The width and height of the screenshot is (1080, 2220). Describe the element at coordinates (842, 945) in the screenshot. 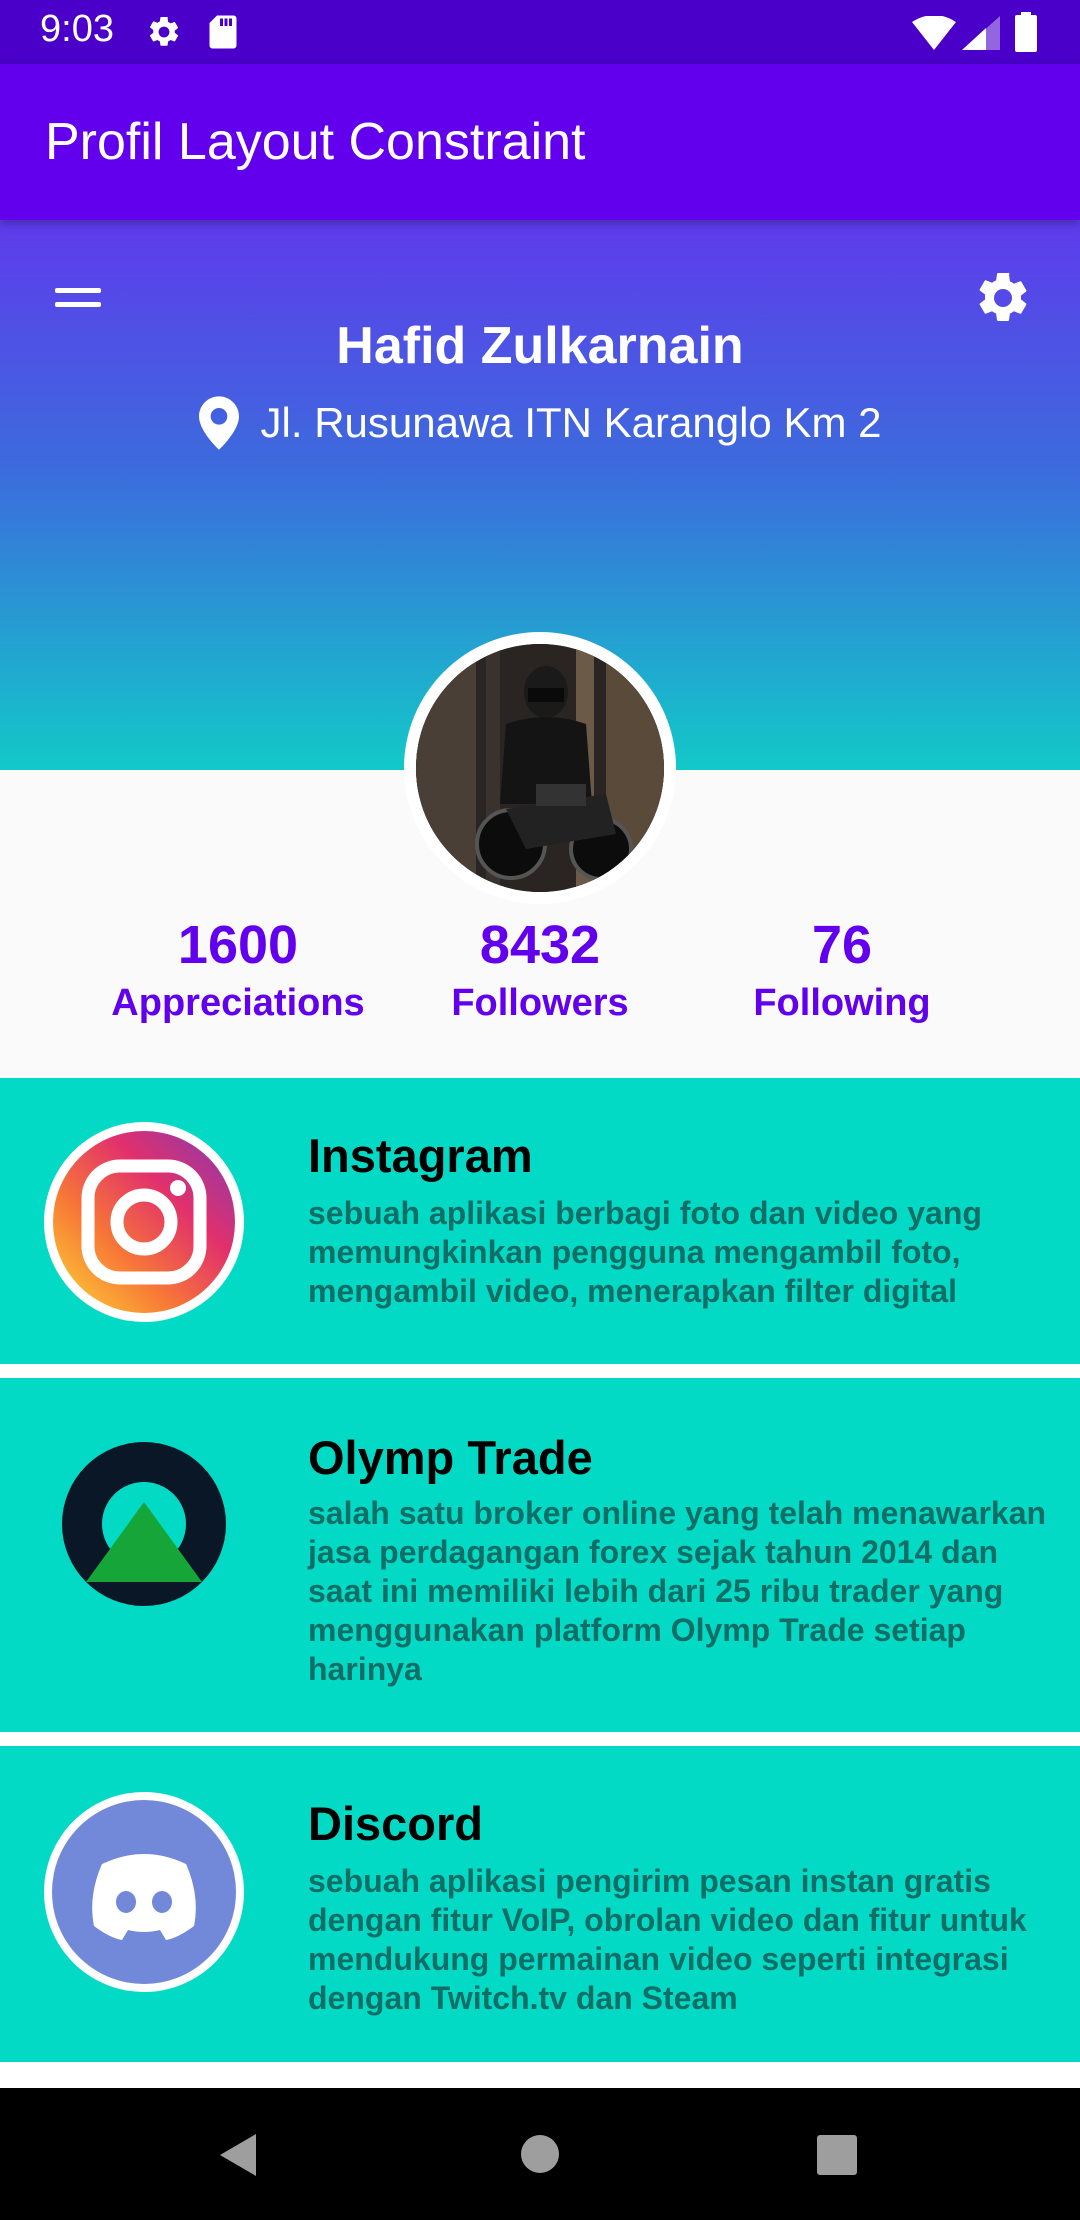

I see `stat-value: 76` at that location.